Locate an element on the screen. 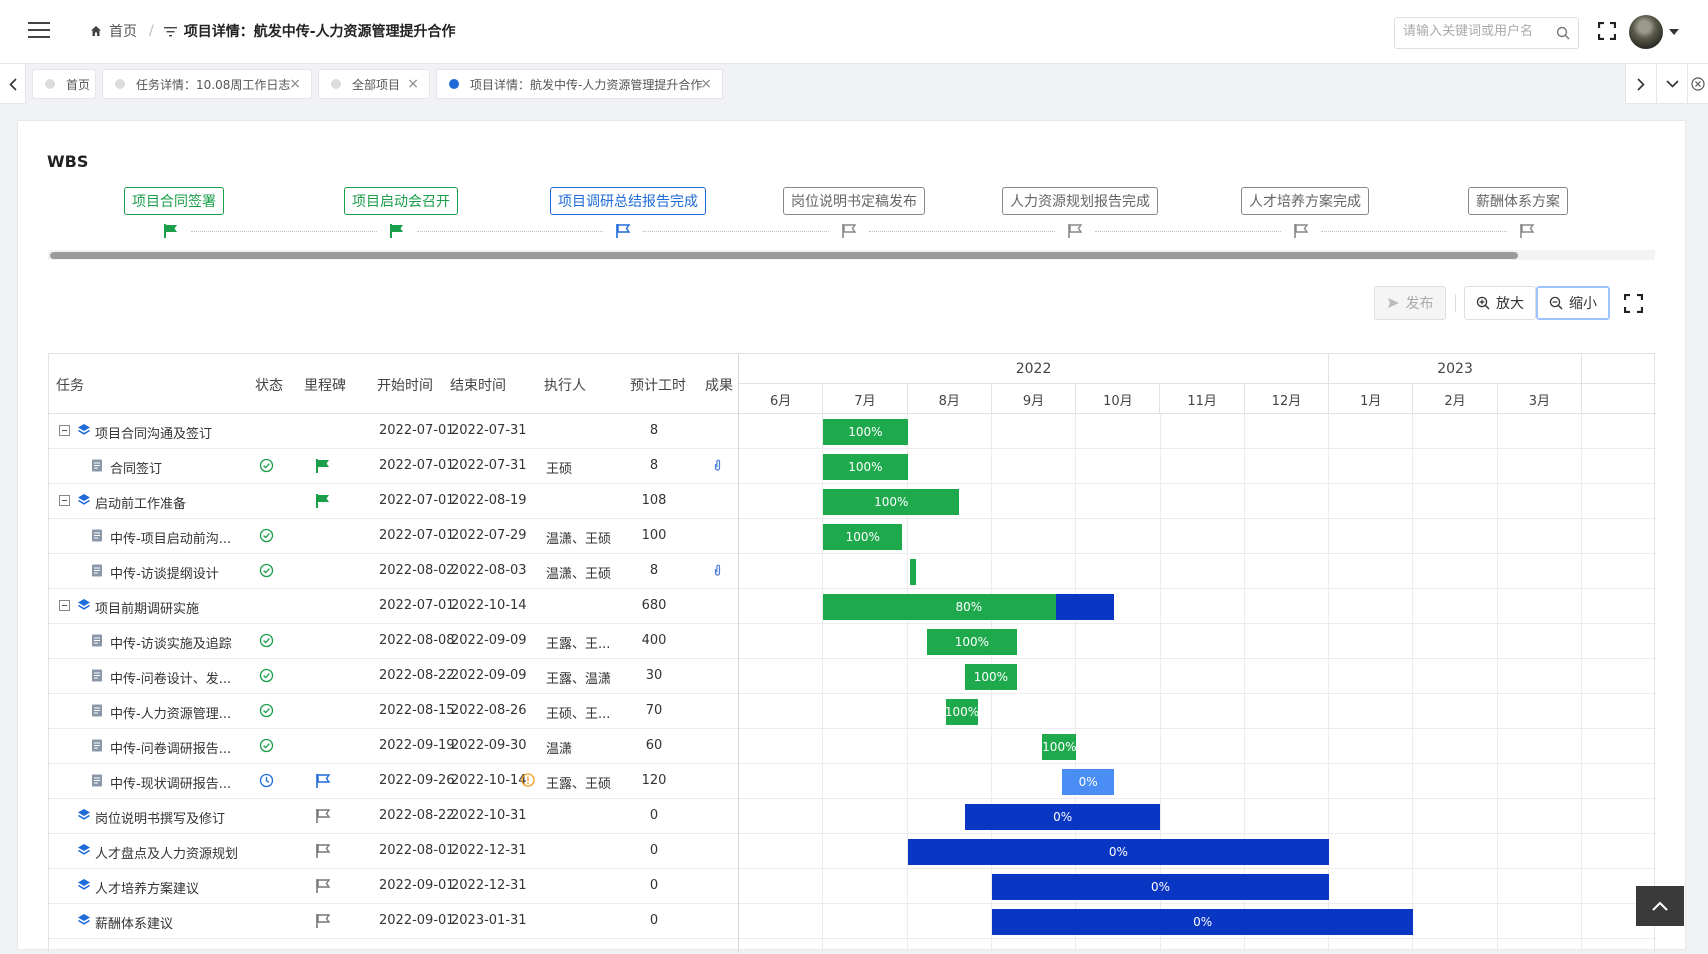 This screenshot has width=1708, height=954. milestone-label: 项目合同签署 is located at coordinates (174, 201).